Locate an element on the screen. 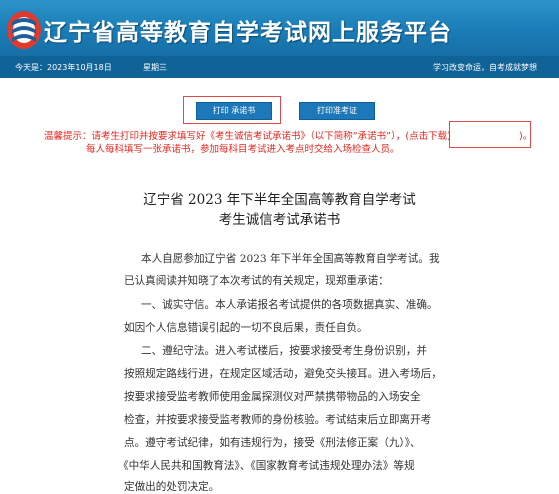 Image resolution: width=559 pixels, height=494 pixels. paragraph-line: 已认真阅读并知晓了本次考试的有关规定，现郑重承诺： is located at coordinates (256, 281).